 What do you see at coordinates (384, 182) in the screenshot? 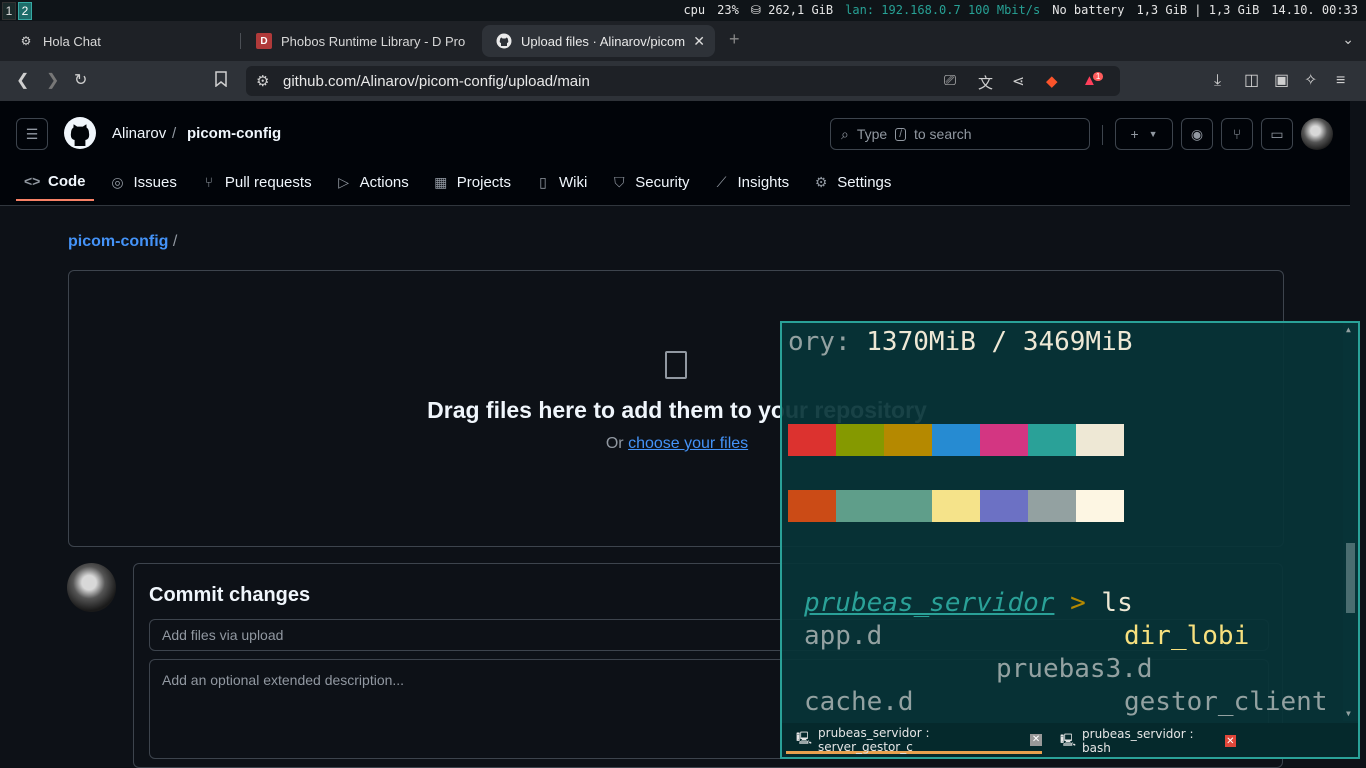
I see `tab-label: Actions` at bounding box center [384, 182].